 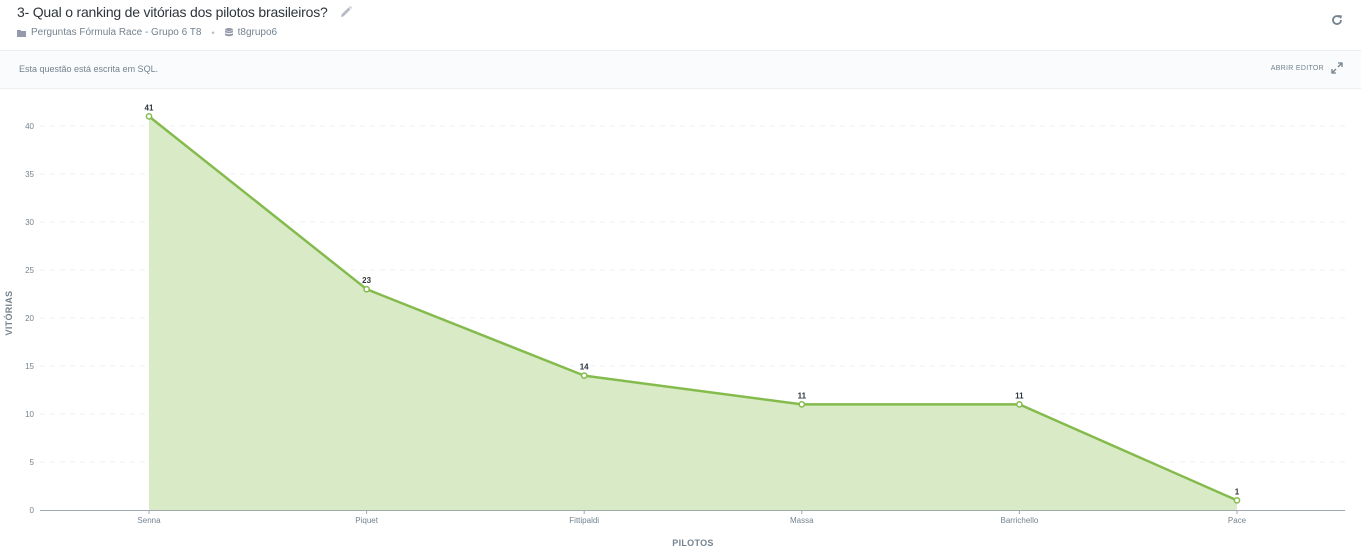 What do you see at coordinates (366, 280) in the screenshot?
I see `data-label: 23` at bounding box center [366, 280].